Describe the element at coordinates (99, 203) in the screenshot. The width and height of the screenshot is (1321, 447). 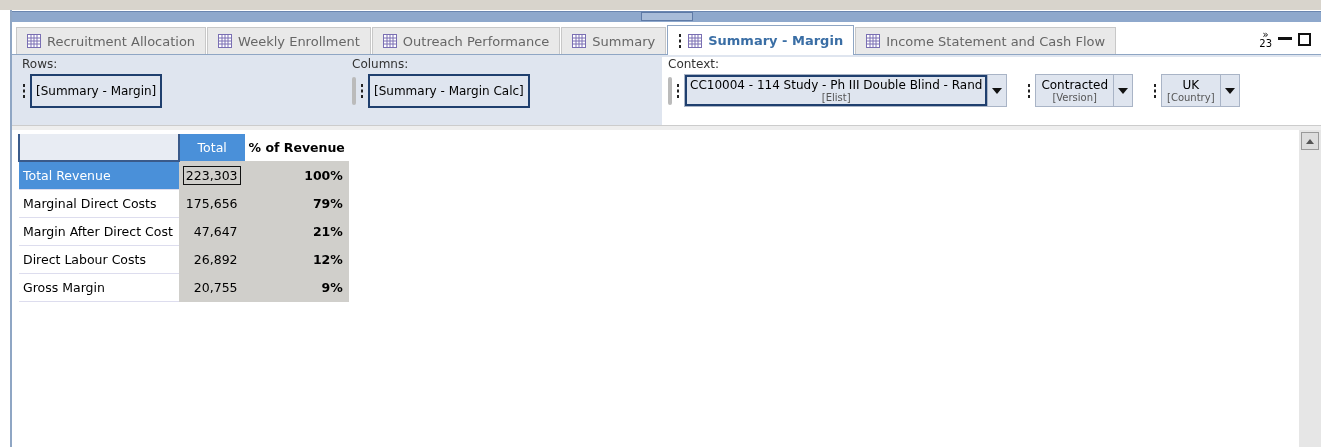
I see `row-header: Marginal Direct Costs` at that location.